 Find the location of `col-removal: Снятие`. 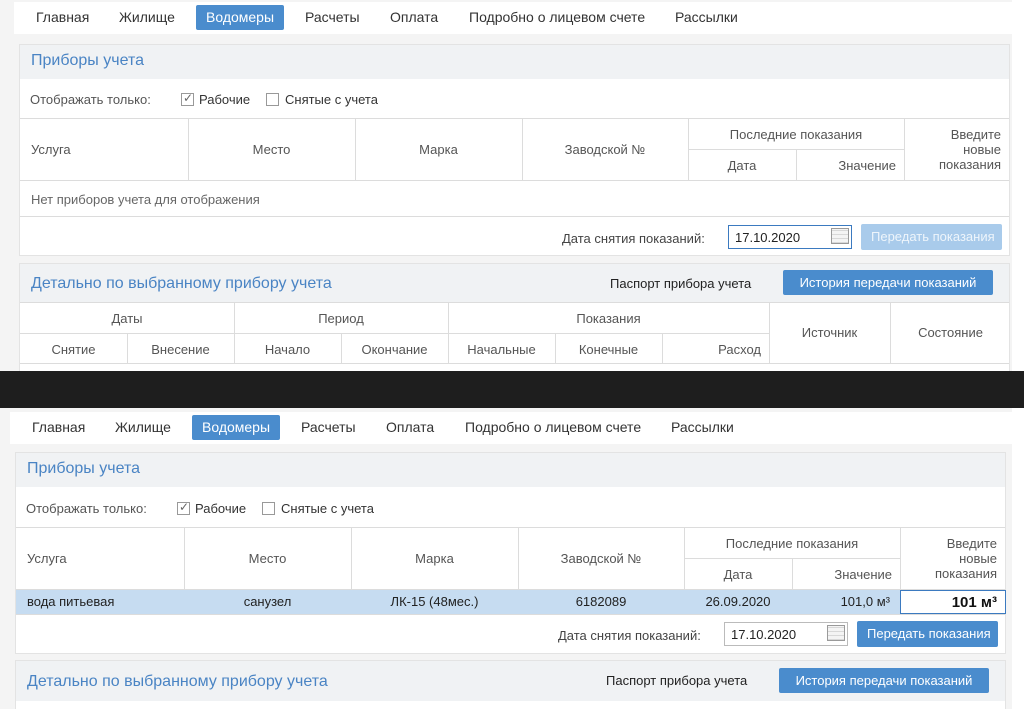

col-removal: Снятие is located at coordinates (73, 349).